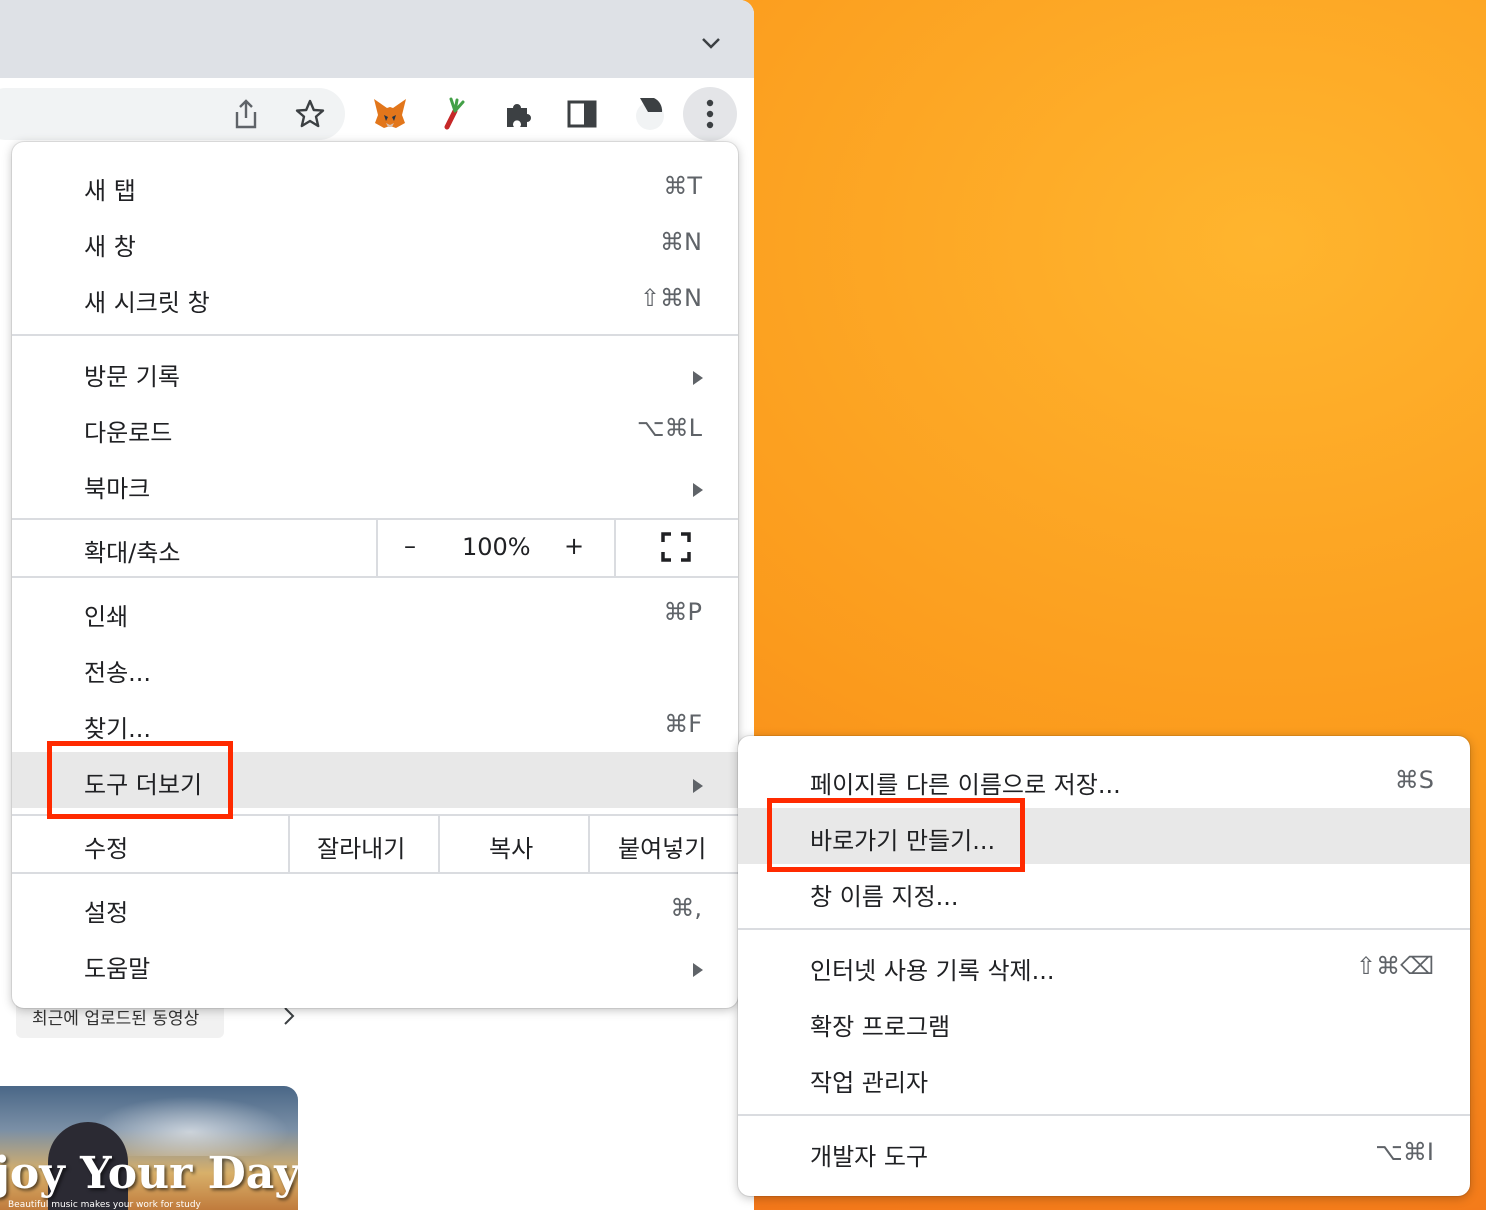 The image size is (1486, 1210). I want to click on zoom-row: 확대/축소 – 100% +, so click(375, 548).